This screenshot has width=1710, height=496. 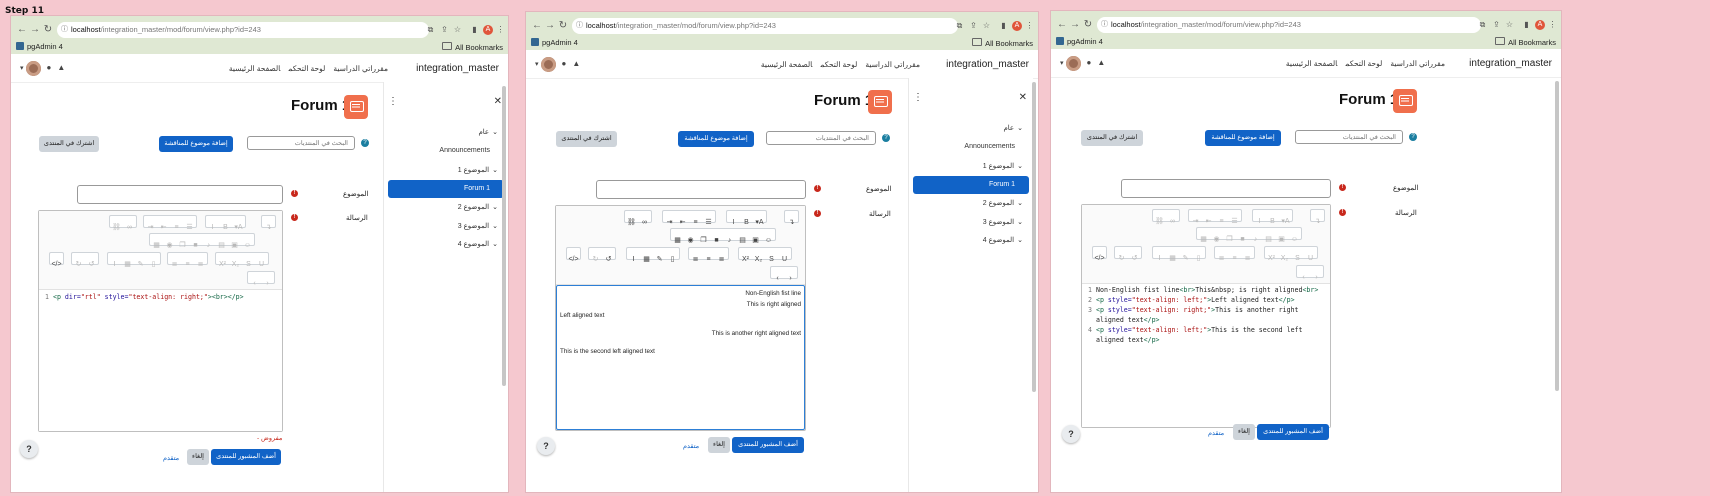 What do you see at coordinates (989, 146) in the screenshot?
I see `drawer-announcements: Announcements` at bounding box center [989, 146].